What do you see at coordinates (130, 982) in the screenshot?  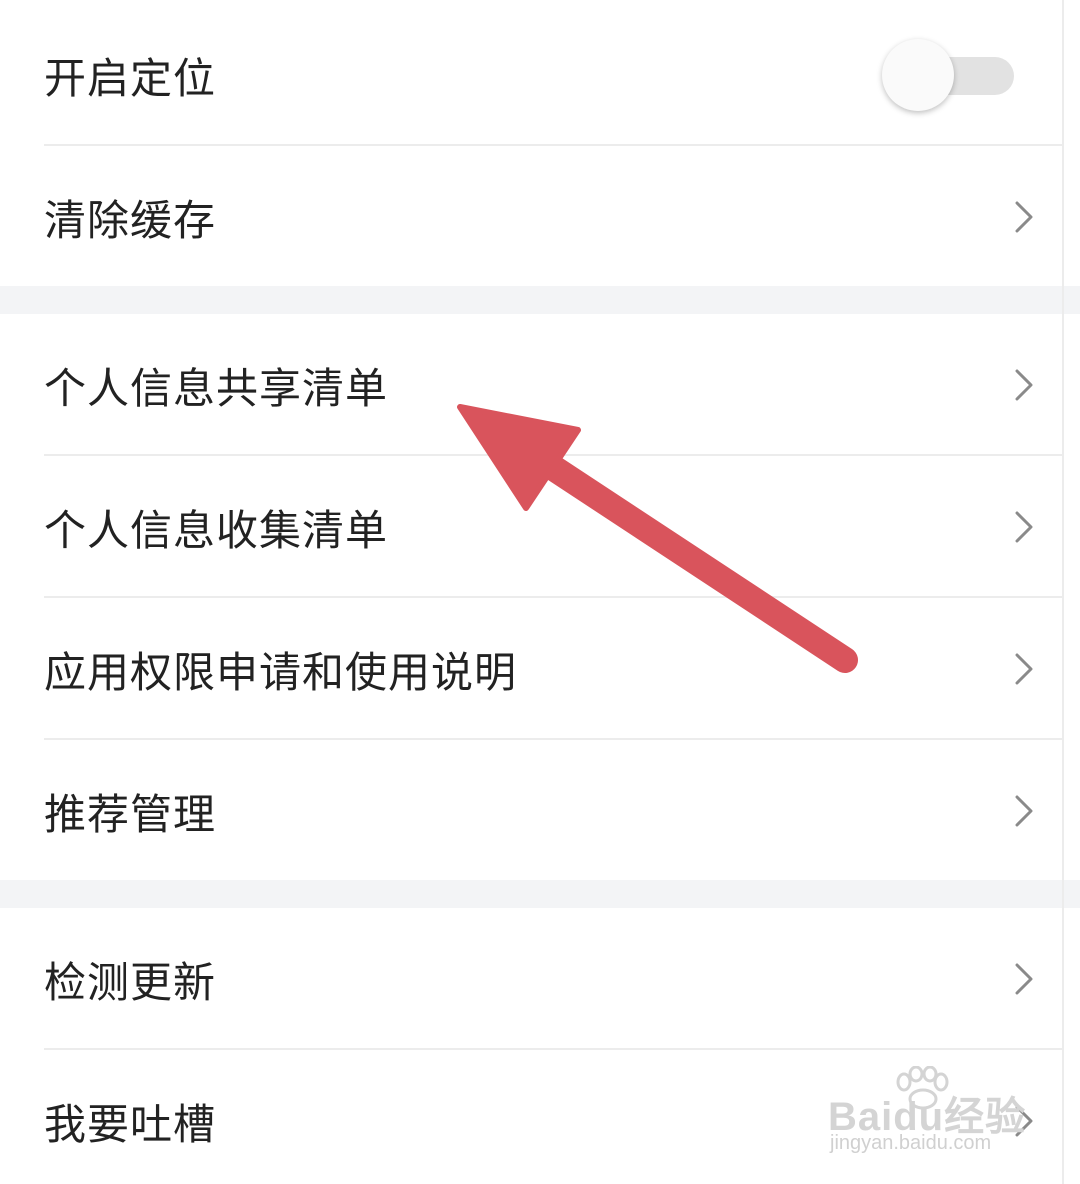 I see `setting-label-check-update: 检测更新` at bounding box center [130, 982].